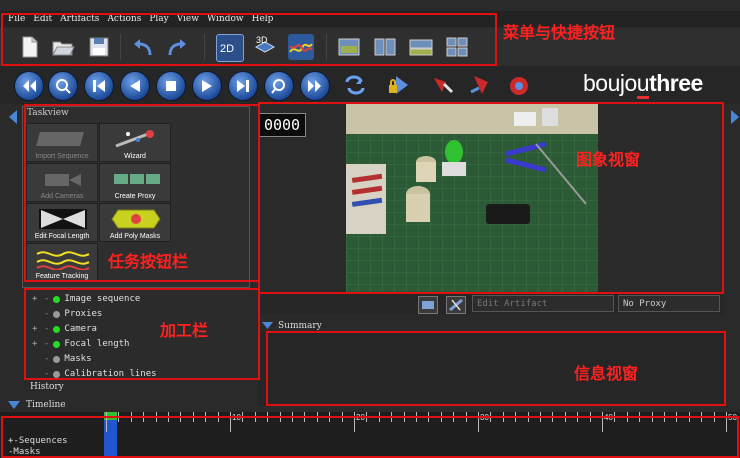  What do you see at coordinates (610, 83) in the screenshot?
I see `logo-text: boujo` at bounding box center [610, 83].